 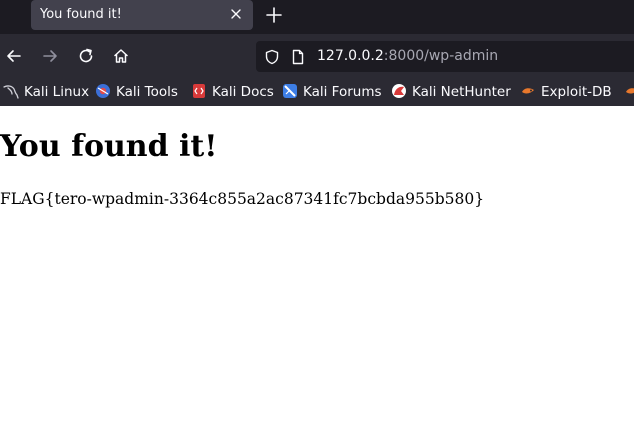 I want to click on bookmark-label: Kali NetHunter, so click(x=461, y=92).